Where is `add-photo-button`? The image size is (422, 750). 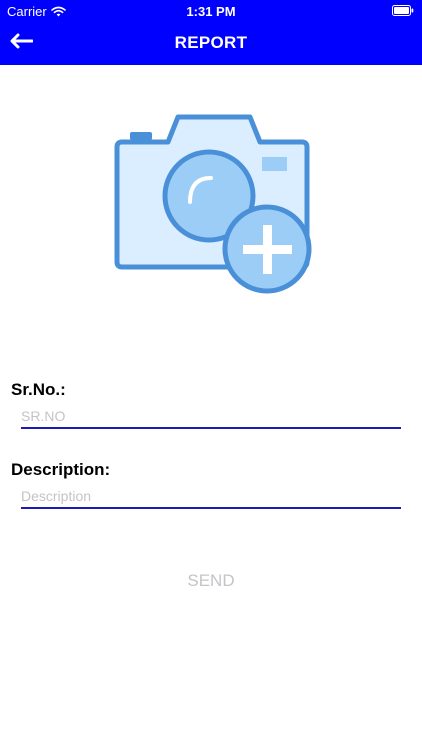 add-photo-button is located at coordinates (213, 205).